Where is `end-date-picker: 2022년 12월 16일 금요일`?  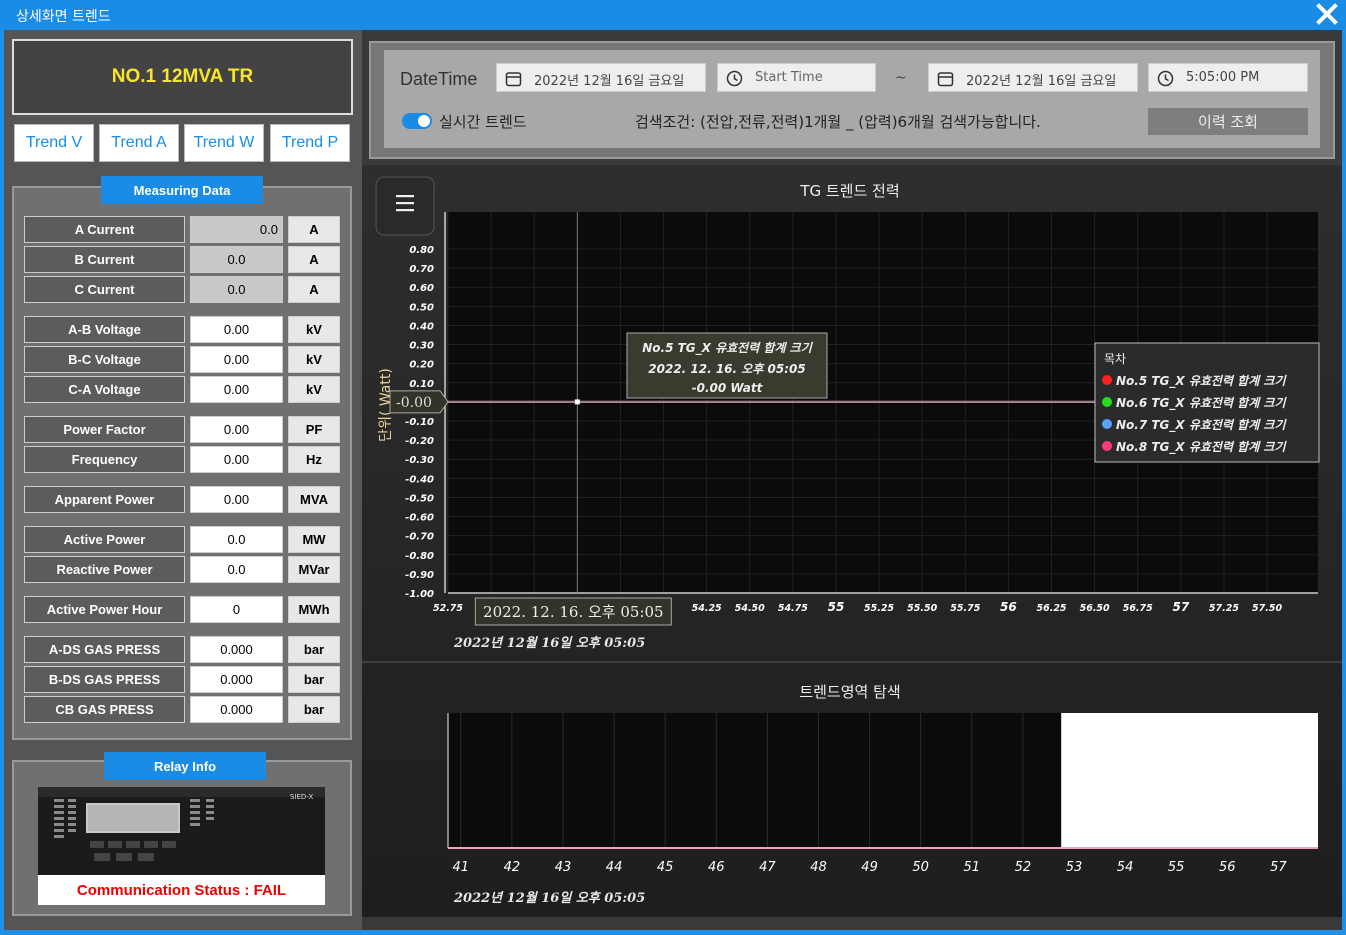 end-date-picker: 2022년 12월 16일 금요일 is located at coordinates (1033, 77).